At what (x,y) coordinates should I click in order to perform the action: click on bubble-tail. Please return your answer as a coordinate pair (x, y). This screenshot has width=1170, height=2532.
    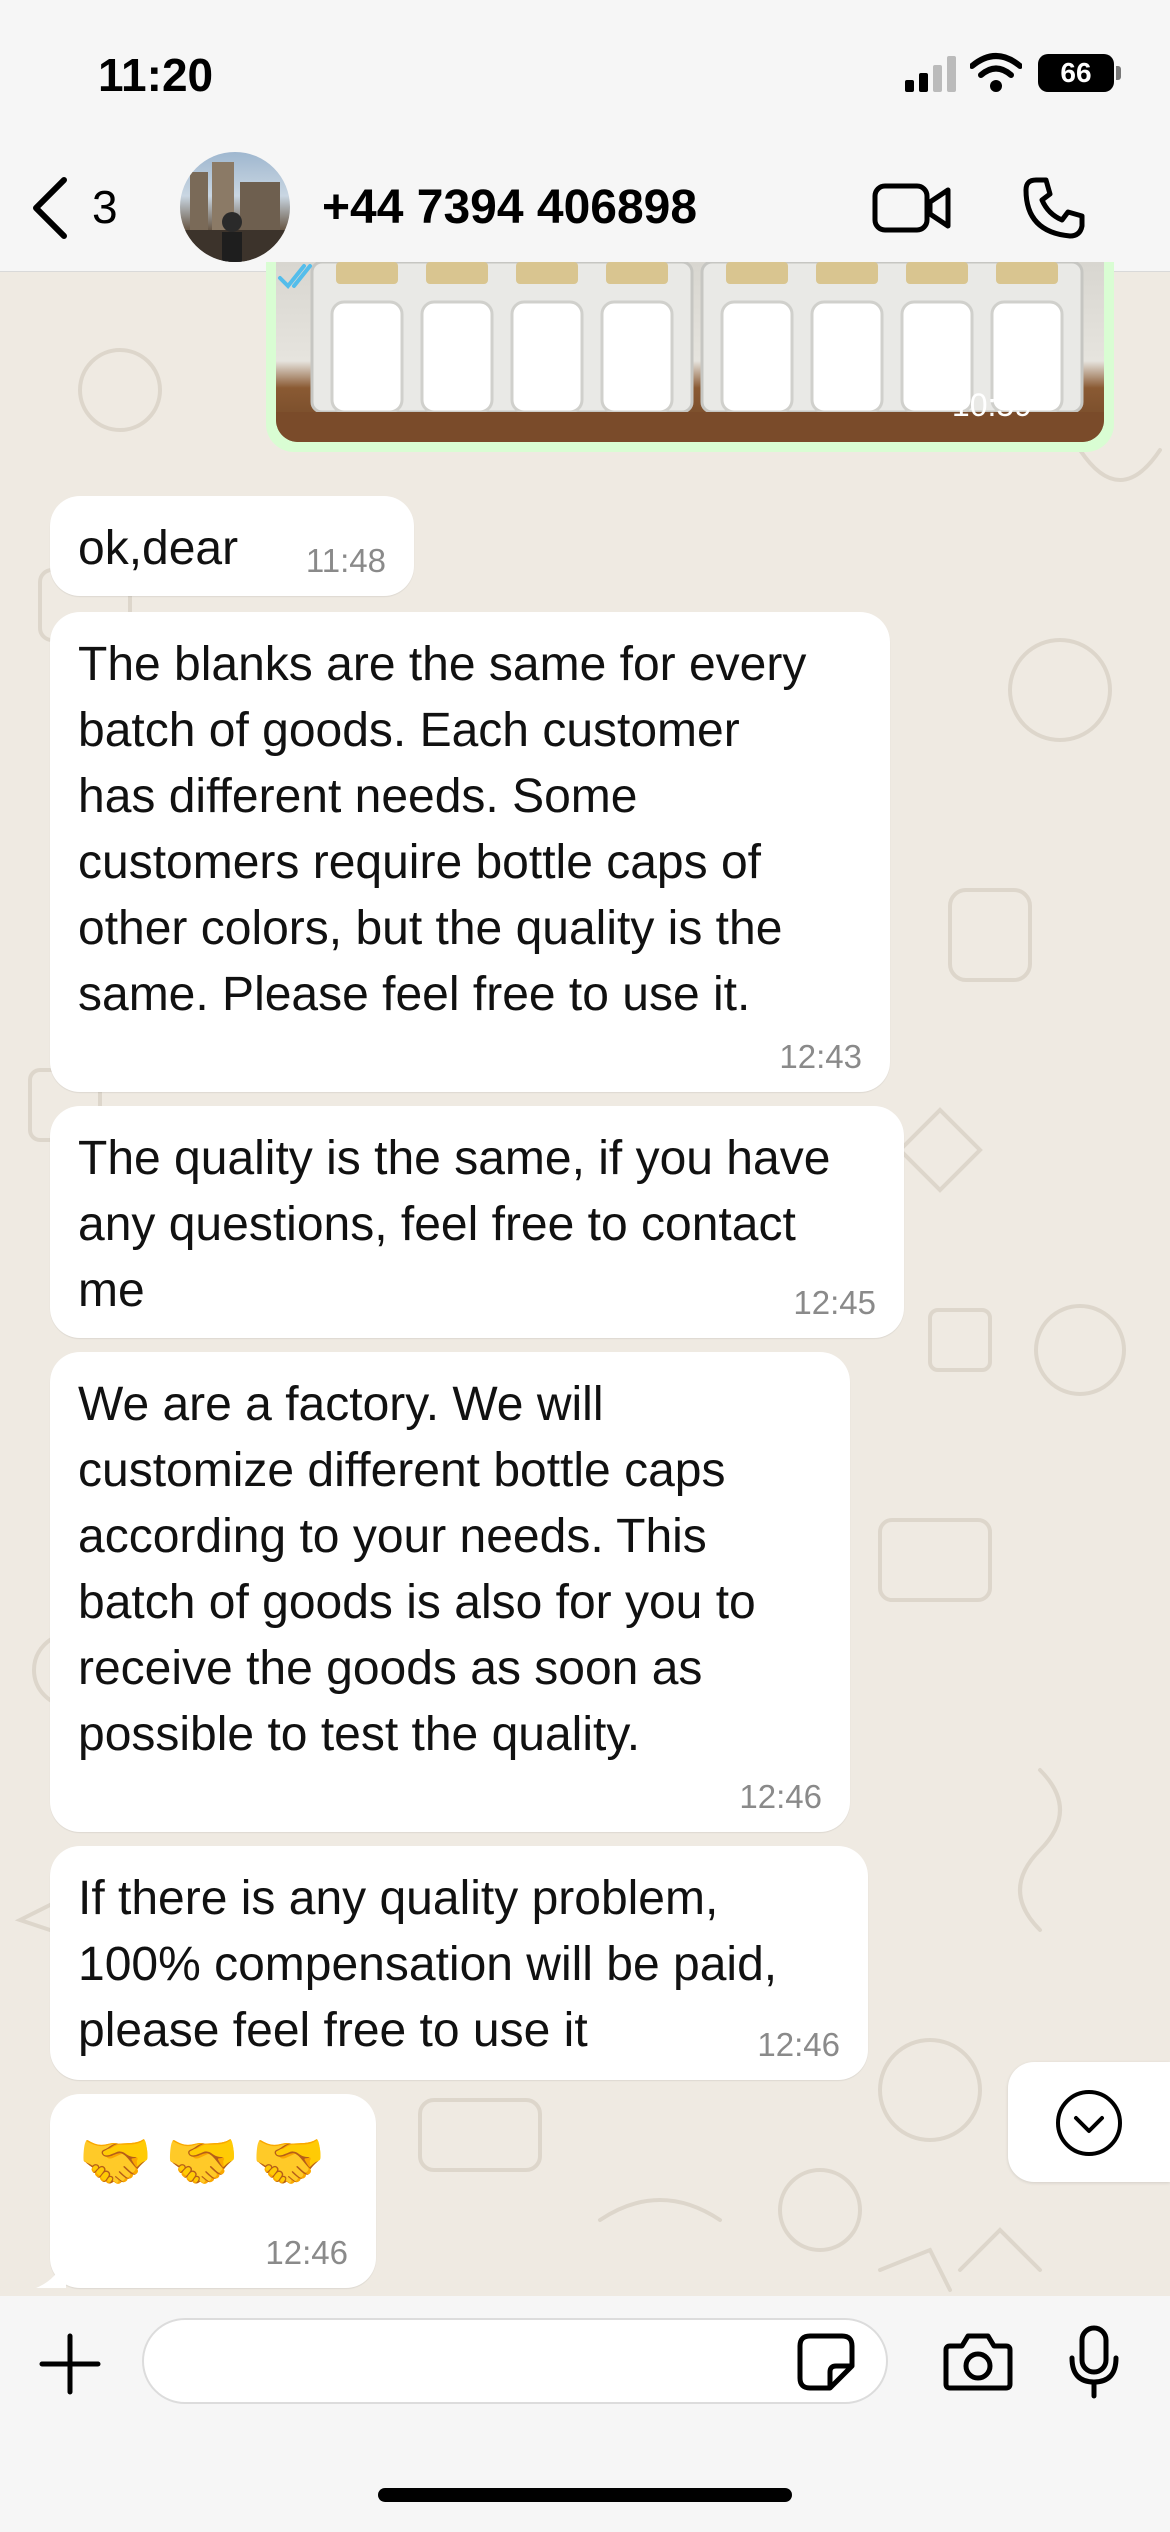
    Looking at the image, I should click on (51, 2273).